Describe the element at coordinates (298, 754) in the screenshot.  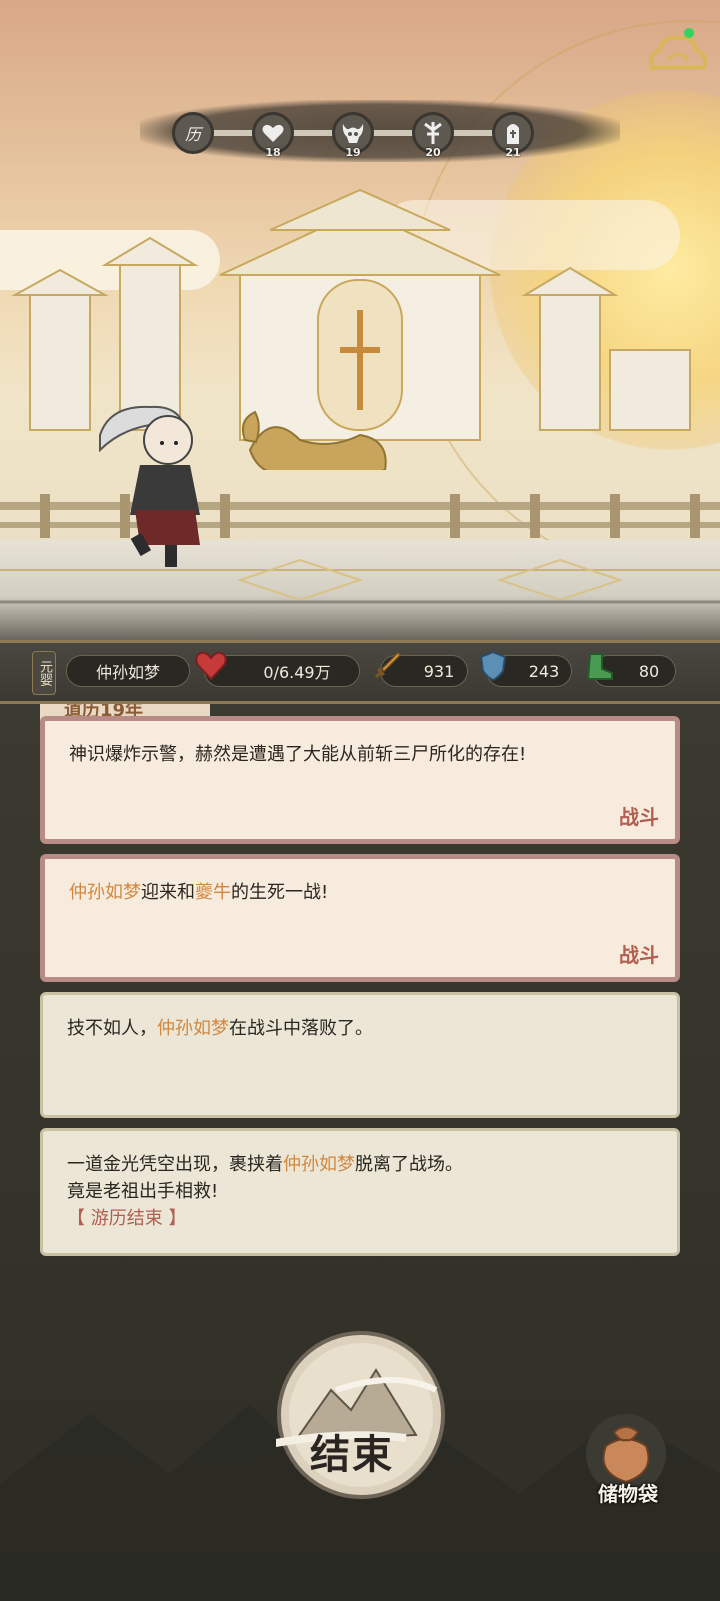
I see `log-text: 神识爆炸示警，赫然是遭遇了大能从前斩三尸所化的存在!` at that location.